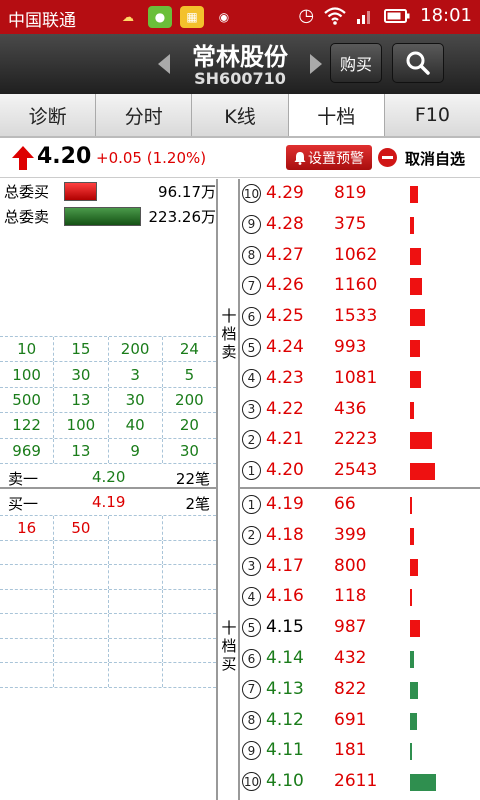  Describe the element at coordinates (350, 688) in the screenshot. I see `buy-level-volume: 822` at that location.